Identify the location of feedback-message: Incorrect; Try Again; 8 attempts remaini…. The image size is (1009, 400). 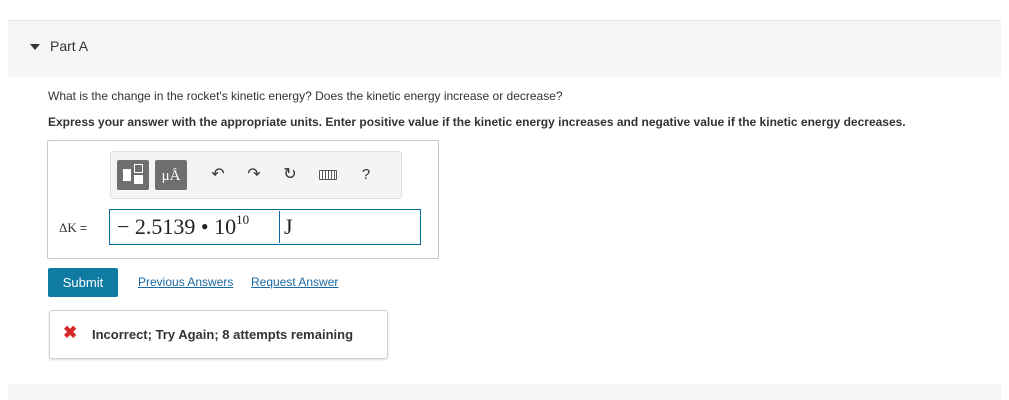
(223, 334).